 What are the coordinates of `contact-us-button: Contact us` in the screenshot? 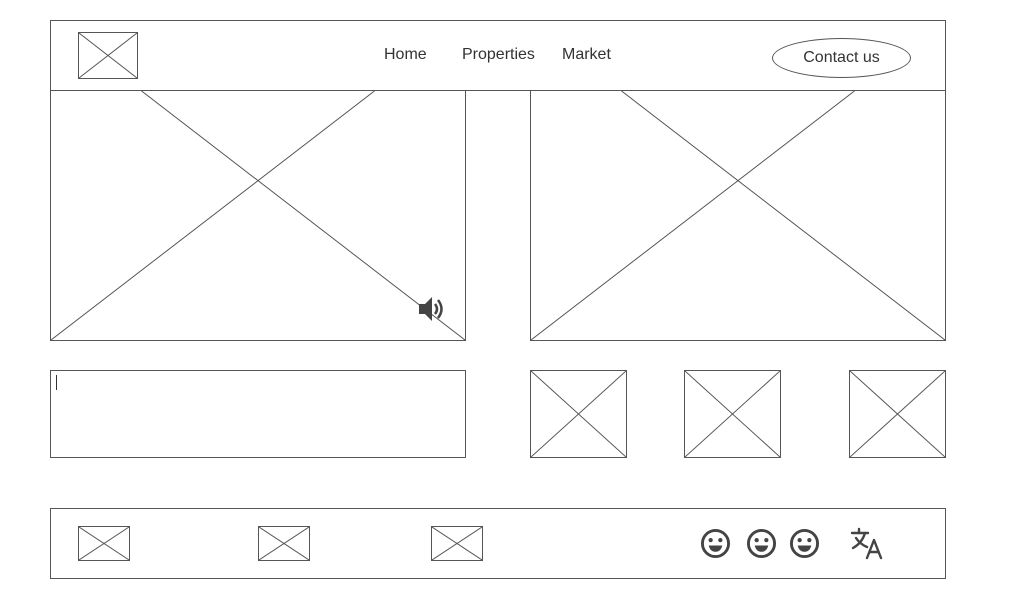 It's located at (841, 58).